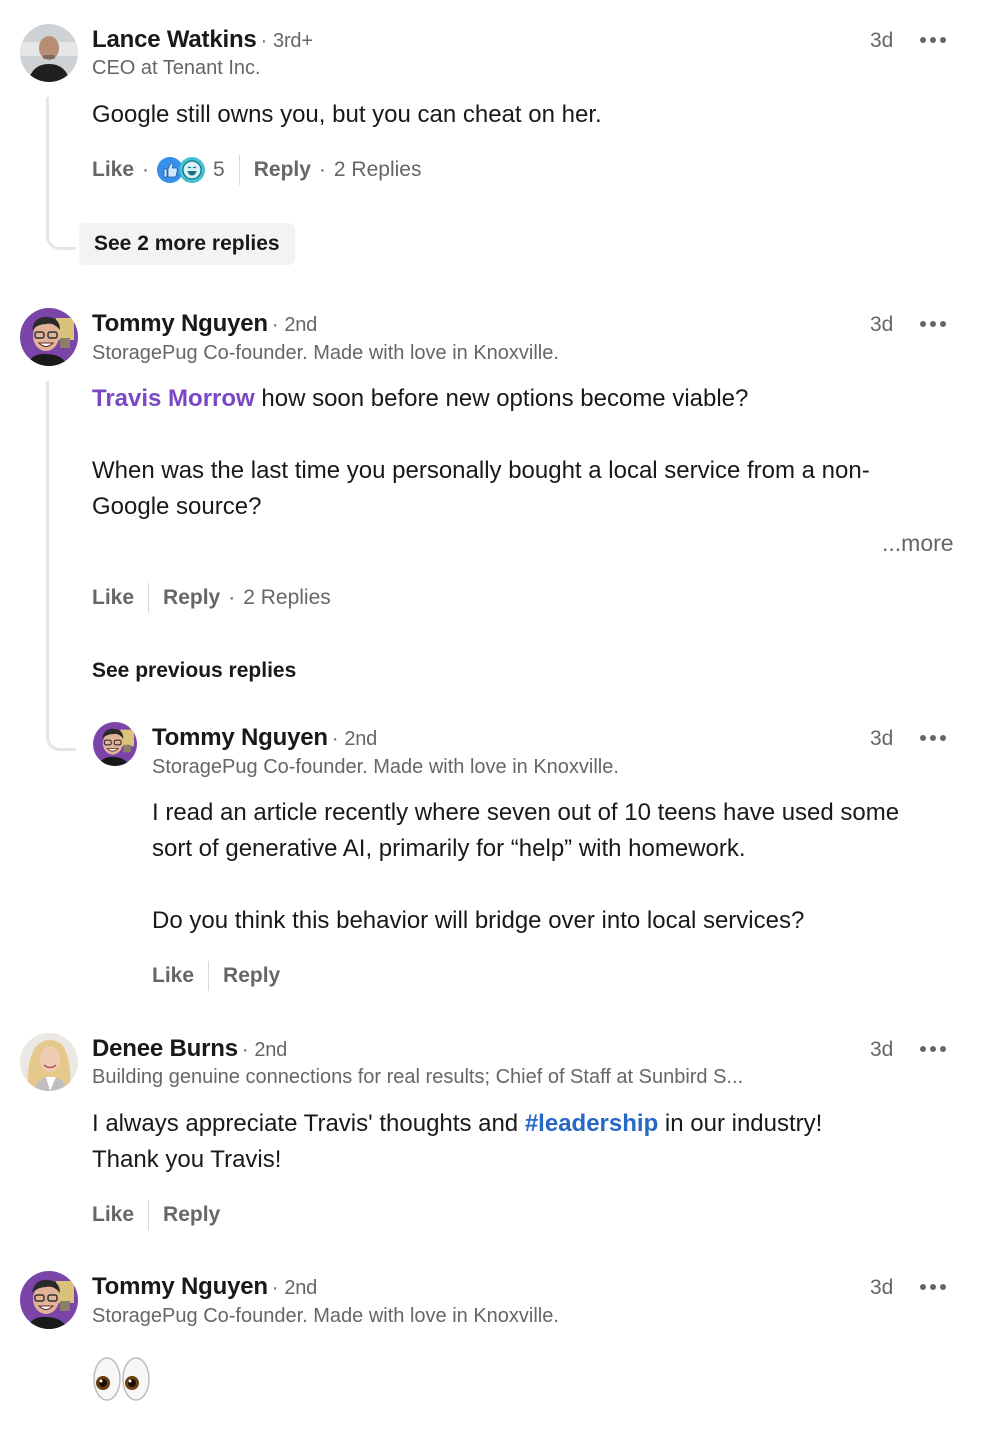 Image resolution: width=984 pixels, height=1432 pixels. I want to click on mention-link: Travis Morrow, so click(173, 398).